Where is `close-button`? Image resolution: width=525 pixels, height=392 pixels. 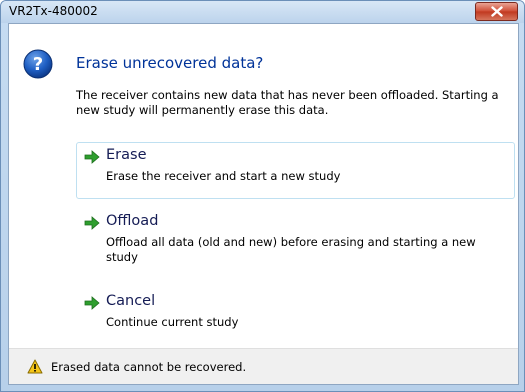 close-button is located at coordinates (496, 11).